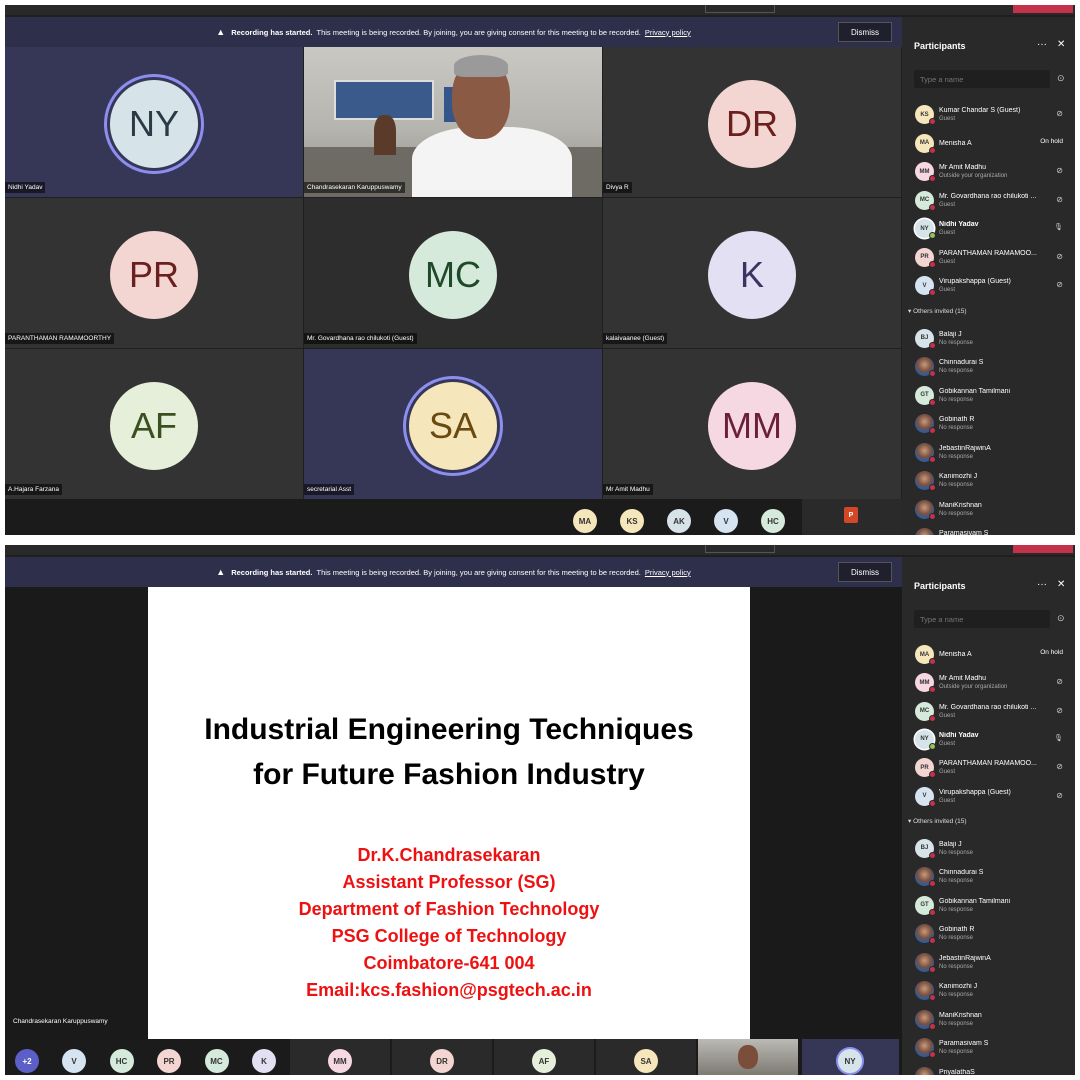 This screenshot has height=1080, width=1080. What do you see at coordinates (27, 1061) in the screenshot?
I see `more-participants-button: +2` at bounding box center [27, 1061].